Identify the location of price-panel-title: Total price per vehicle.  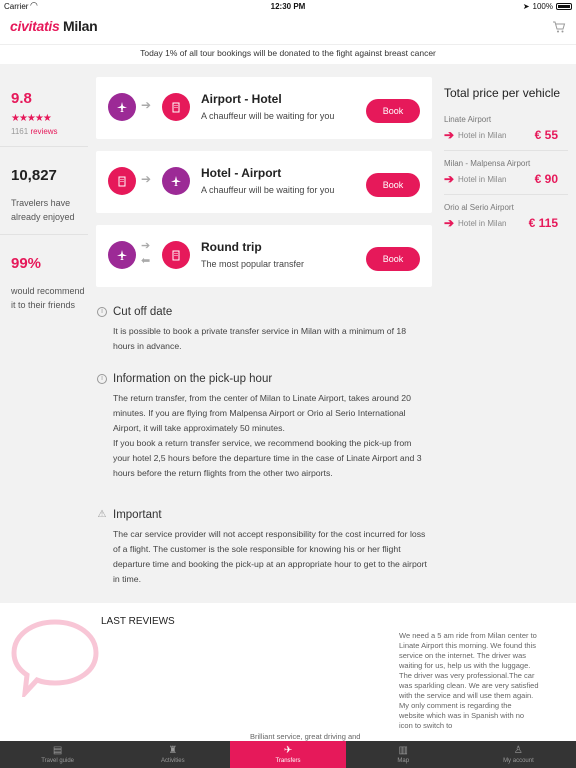
(502, 93).